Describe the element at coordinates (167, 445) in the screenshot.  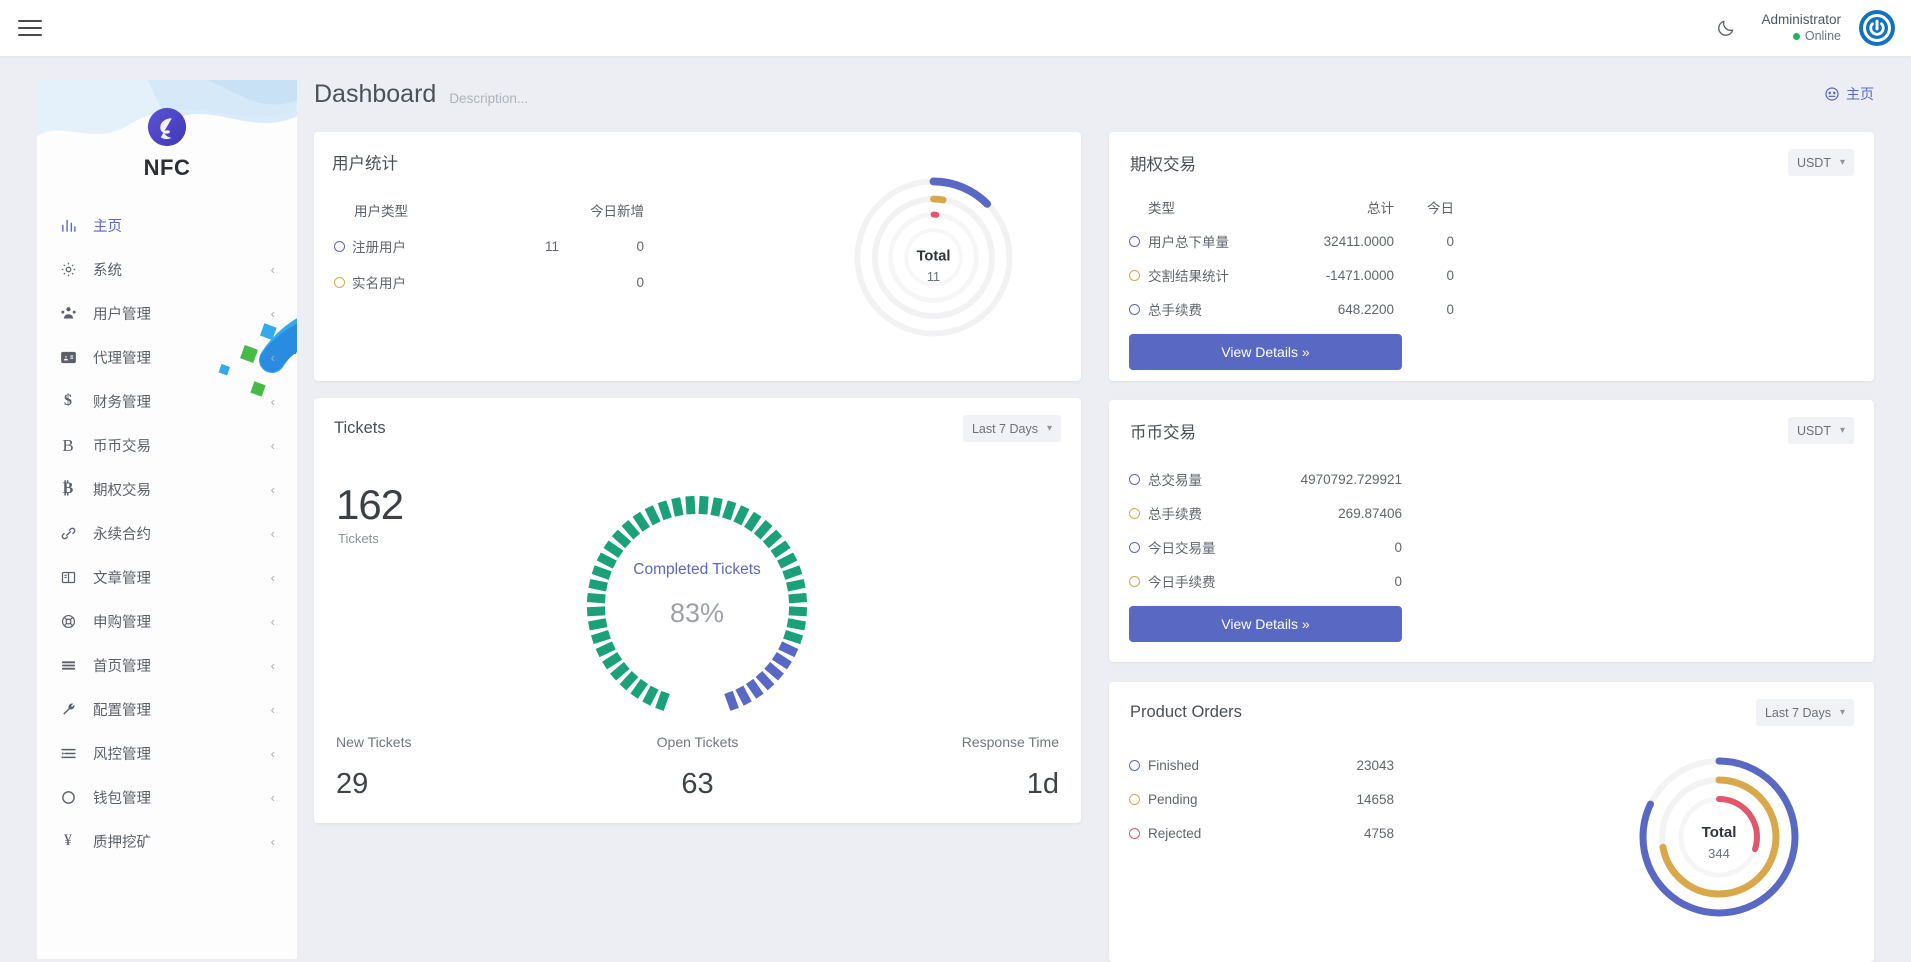
I see `sidebar-item-coin-trade: B 币币交易 ‹` at that location.